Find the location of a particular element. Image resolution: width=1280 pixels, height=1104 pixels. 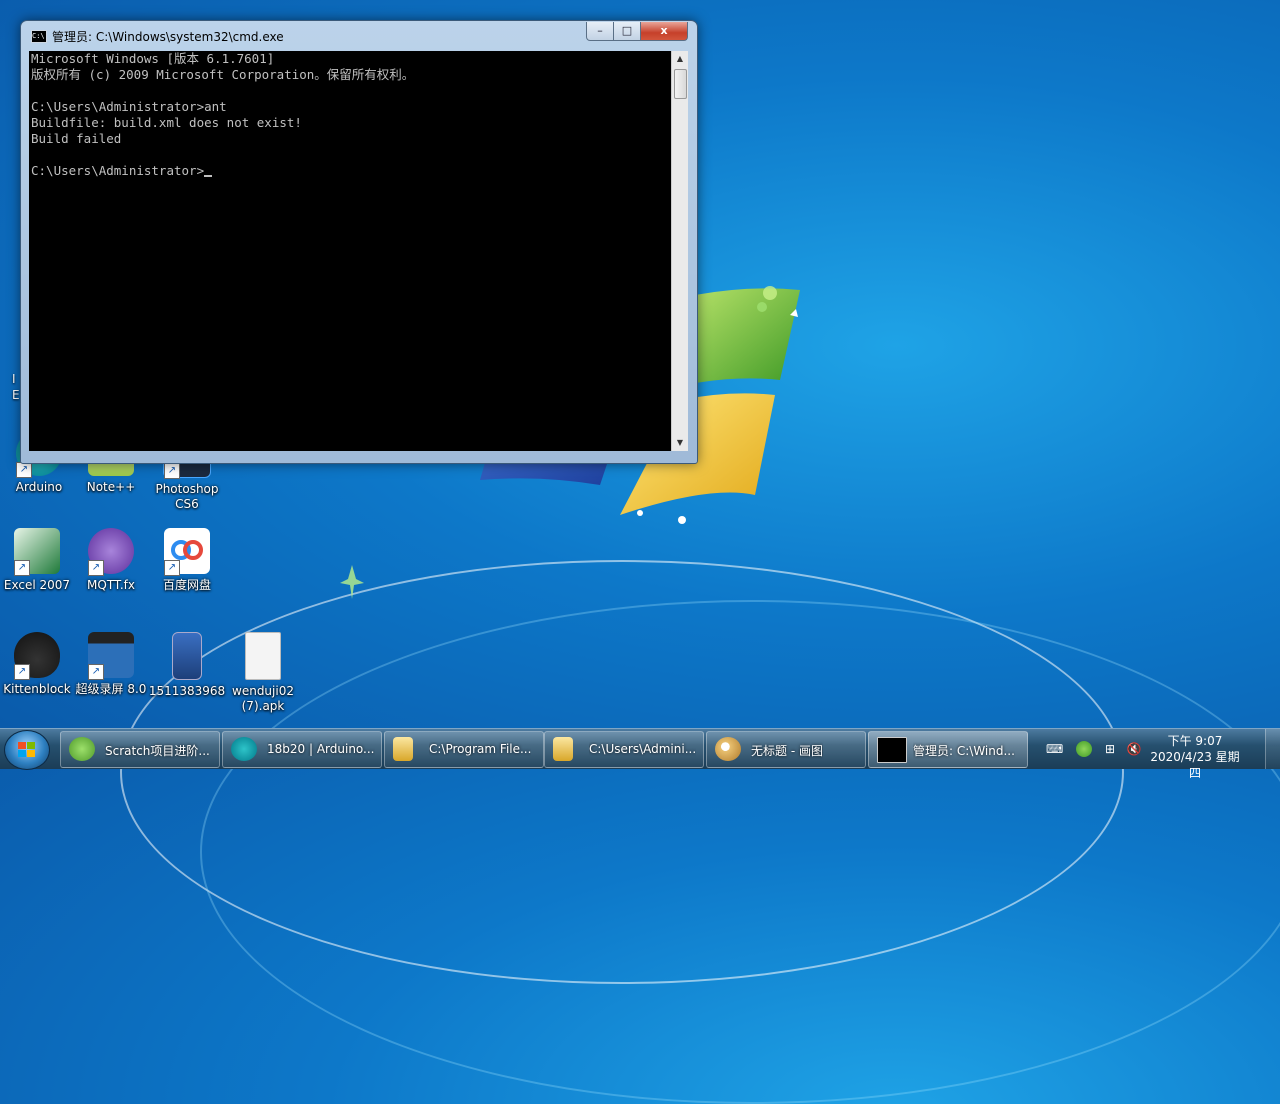

scroll-down-arrow-icon: ▼ is located at coordinates (680, 443).